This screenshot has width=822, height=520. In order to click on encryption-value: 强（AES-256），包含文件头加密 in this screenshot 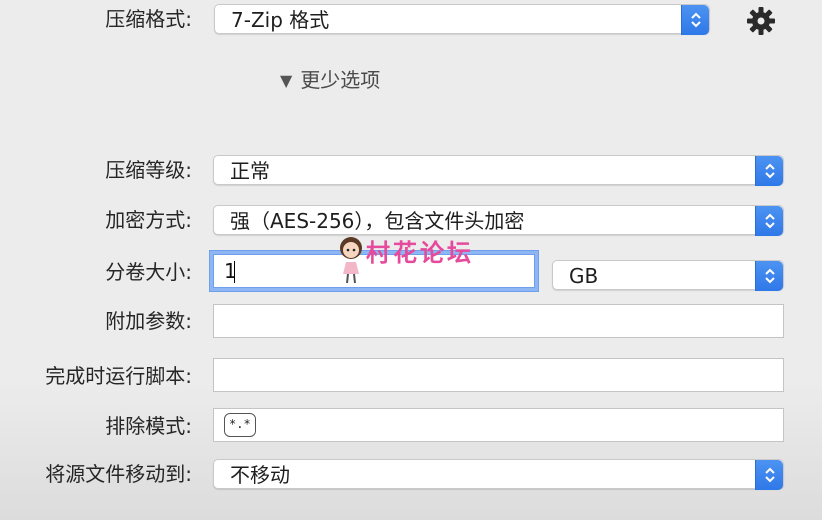, I will do `click(377, 221)`.